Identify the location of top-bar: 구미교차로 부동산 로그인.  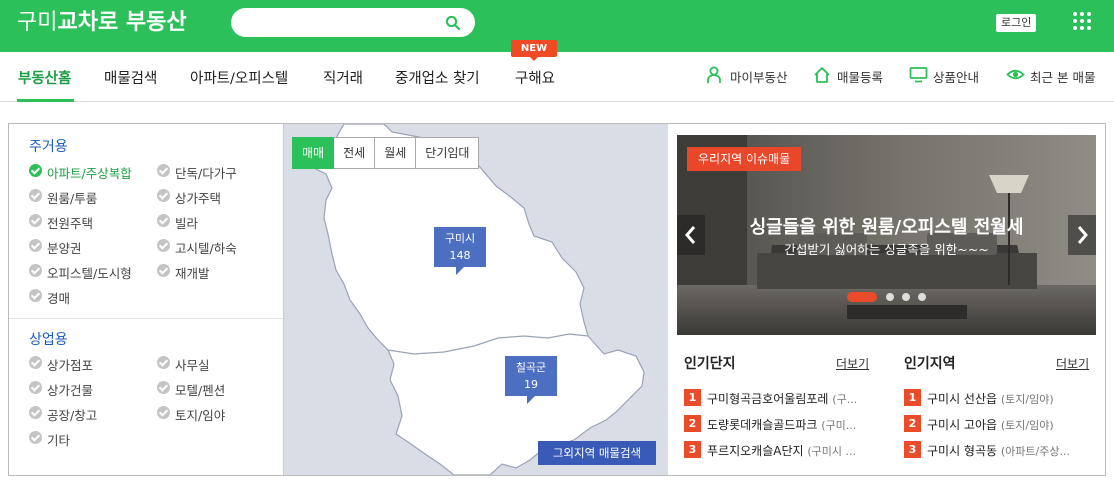
(557, 26).